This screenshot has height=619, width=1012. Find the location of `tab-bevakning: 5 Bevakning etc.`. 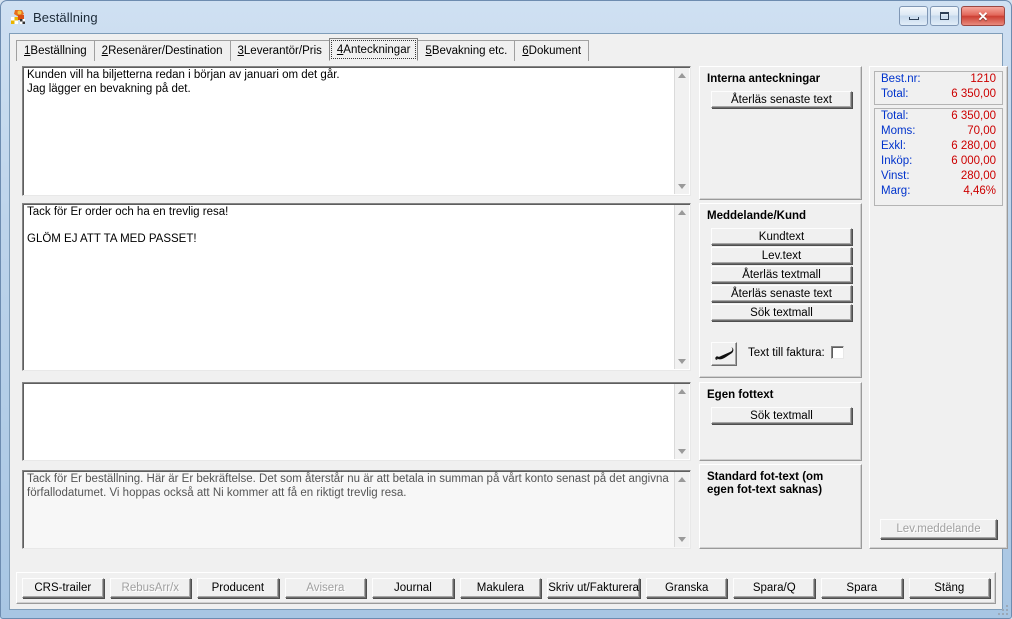

tab-bevakning: 5 Bevakning etc. is located at coordinates (466, 50).